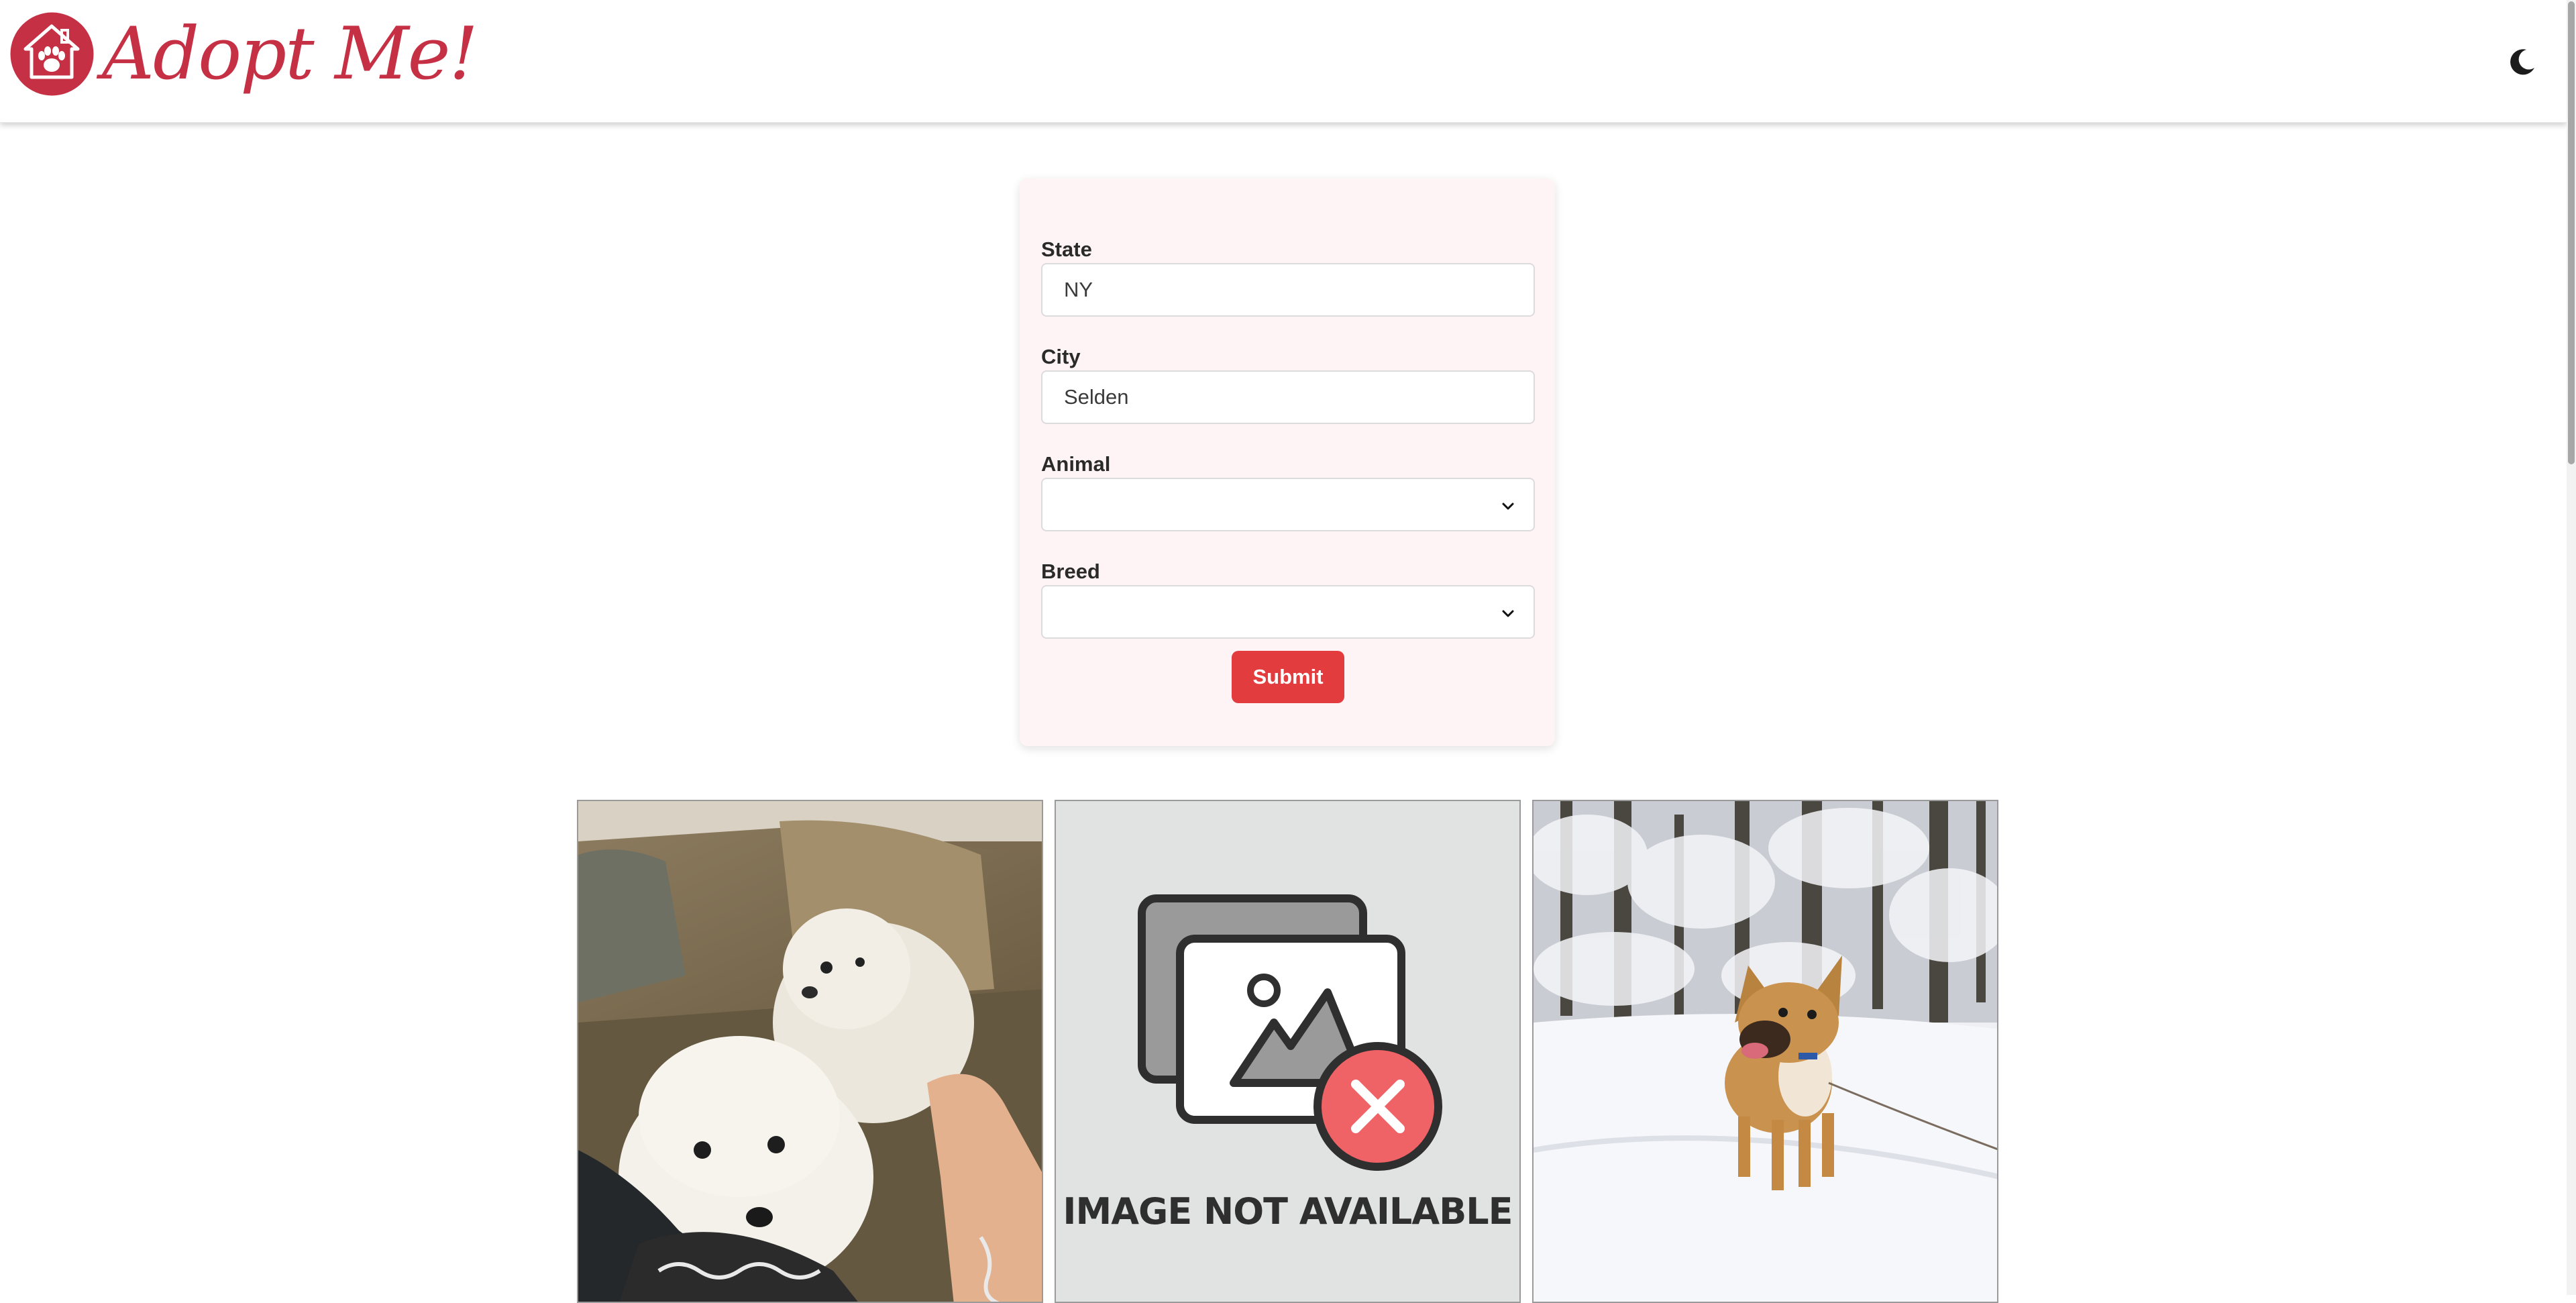  What do you see at coordinates (1288, 612) in the screenshot?
I see `breed-select` at bounding box center [1288, 612].